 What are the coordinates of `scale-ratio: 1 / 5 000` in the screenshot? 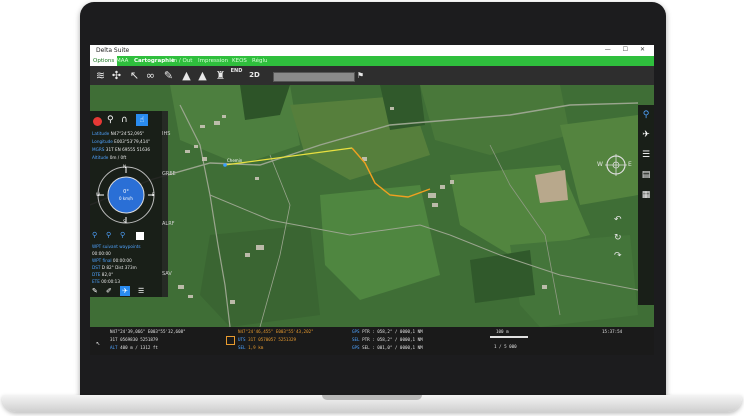 It's located at (505, 346).